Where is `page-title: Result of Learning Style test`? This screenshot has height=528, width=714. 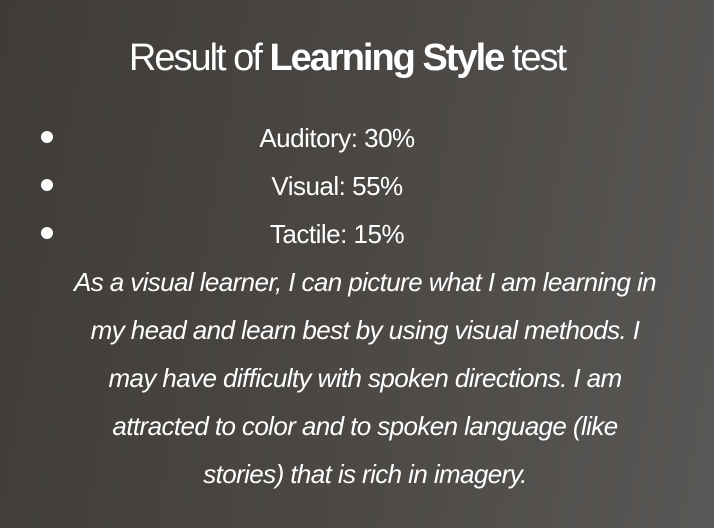
page-title: Result of Learning Style test is located at coordinates (347, 58).